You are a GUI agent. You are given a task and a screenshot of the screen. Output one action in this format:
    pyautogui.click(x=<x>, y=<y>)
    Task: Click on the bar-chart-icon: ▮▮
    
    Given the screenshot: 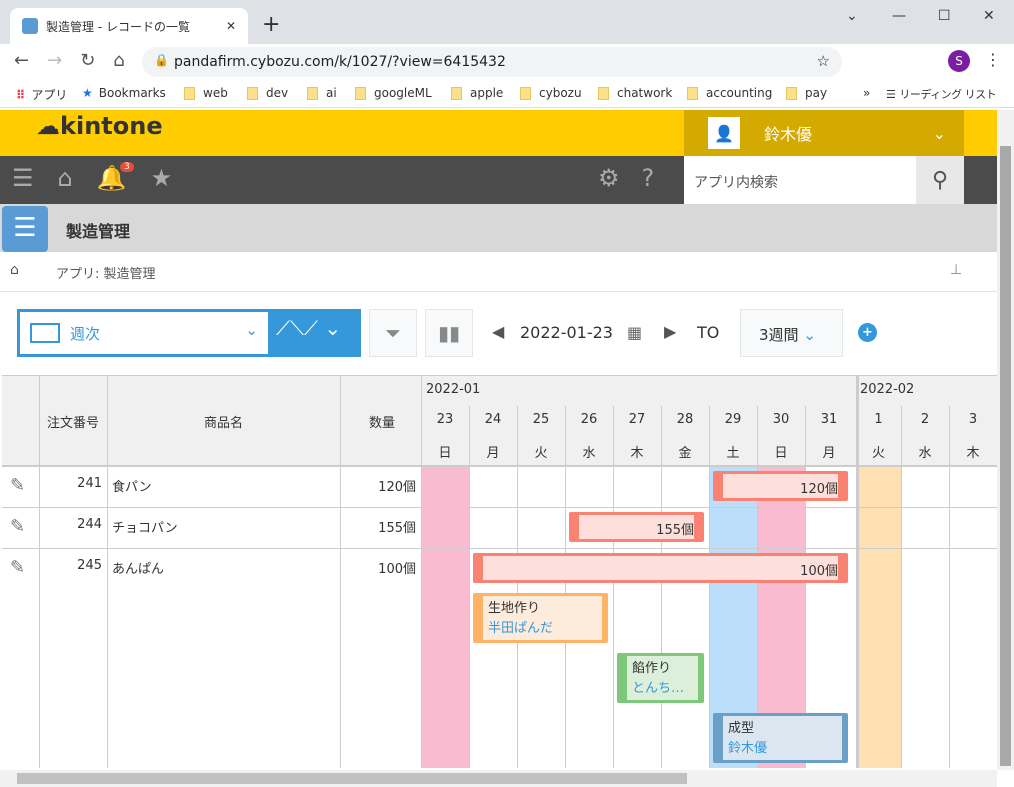 What is the action you would take?
    pyautogui.click(x=448, y=333)
    